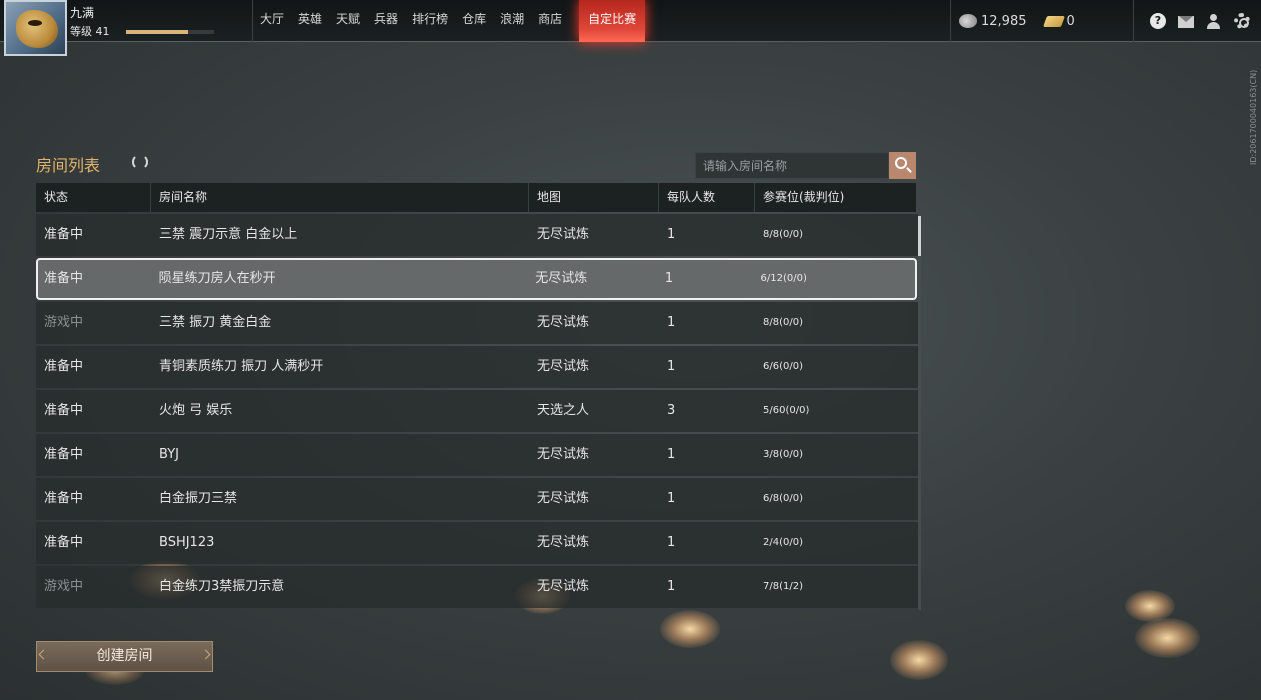 This screenshot has height=700, width=1261. Describe the element at coordinates (187, 542) in the screenshot. I see `room-name: BSHJ123` at that location.